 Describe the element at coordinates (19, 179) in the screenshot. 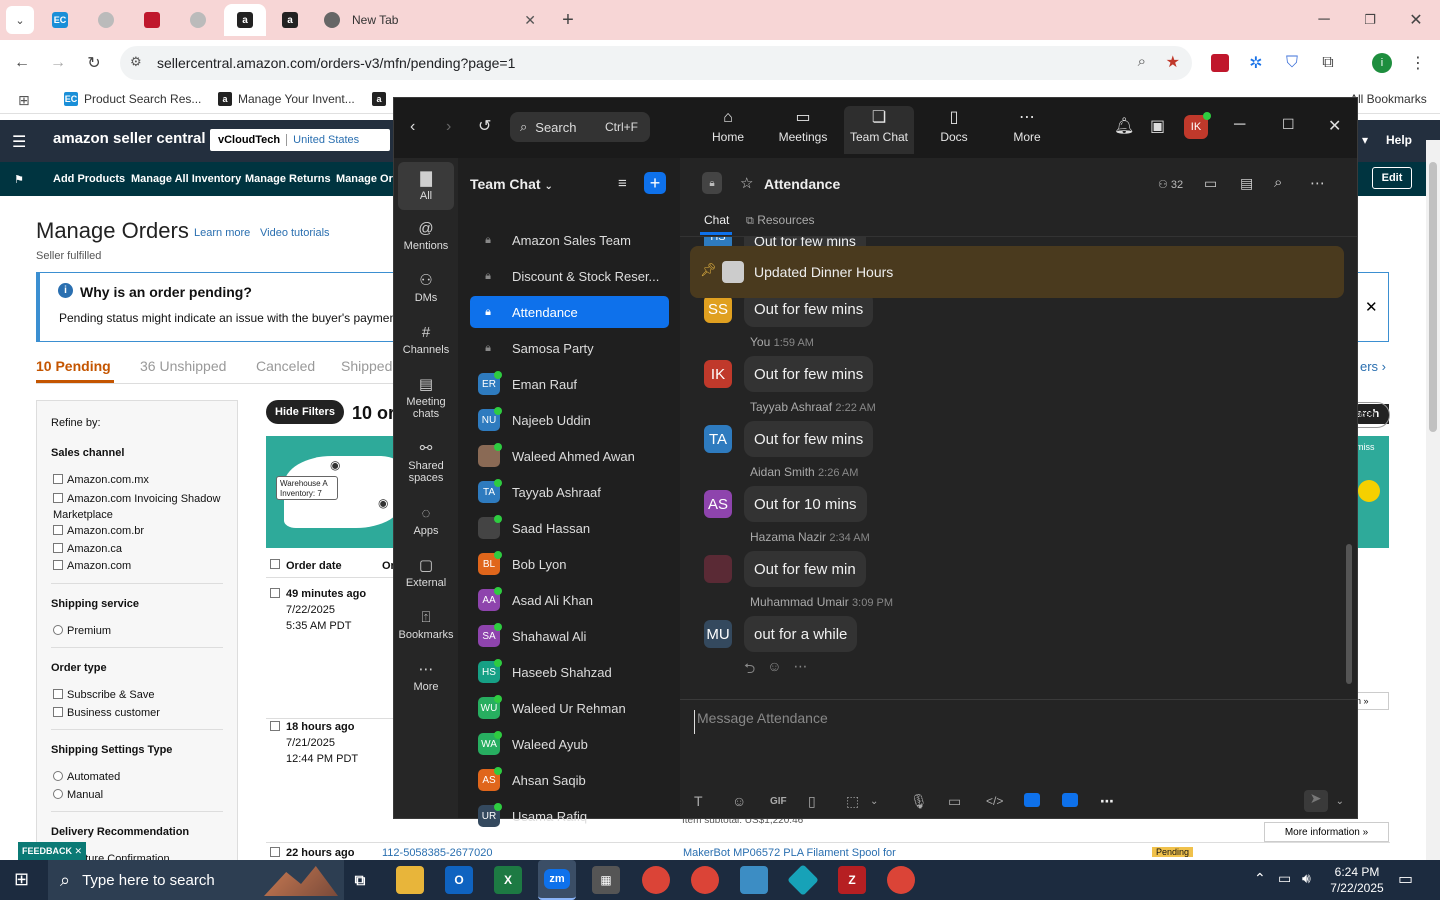

I see `bookmark-flag-icon: ⚑` at that location.